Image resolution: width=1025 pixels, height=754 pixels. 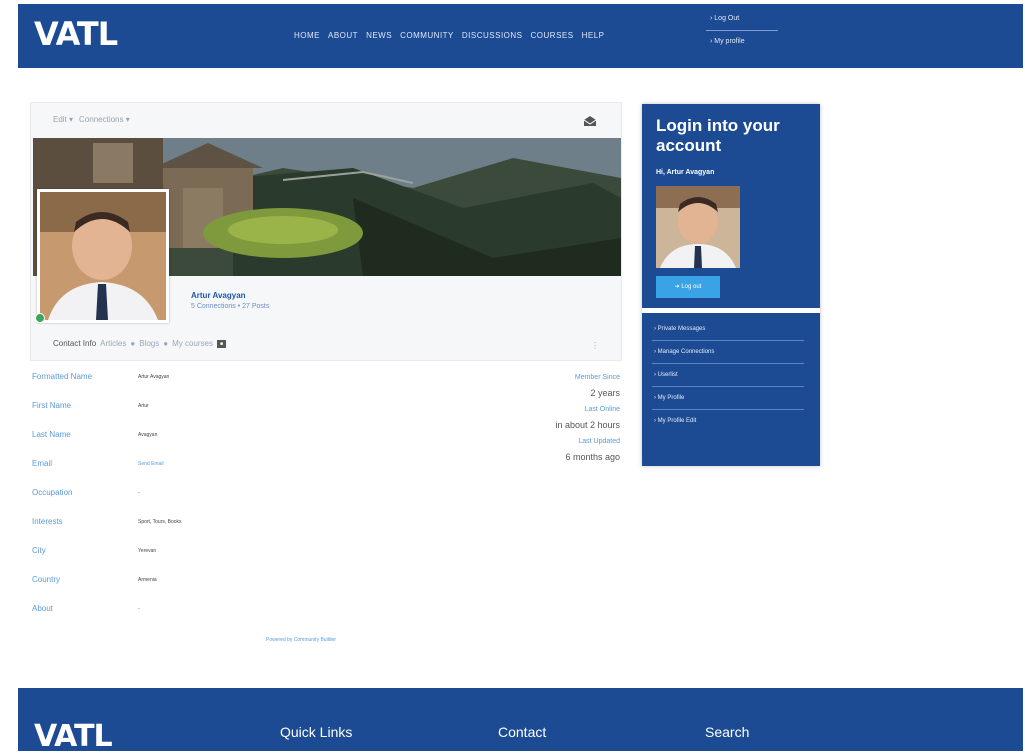 What do you see at coordinates (147, 551) in the screenshot?
I see `field-value: Yerevan` at bounding box center [147, 551].